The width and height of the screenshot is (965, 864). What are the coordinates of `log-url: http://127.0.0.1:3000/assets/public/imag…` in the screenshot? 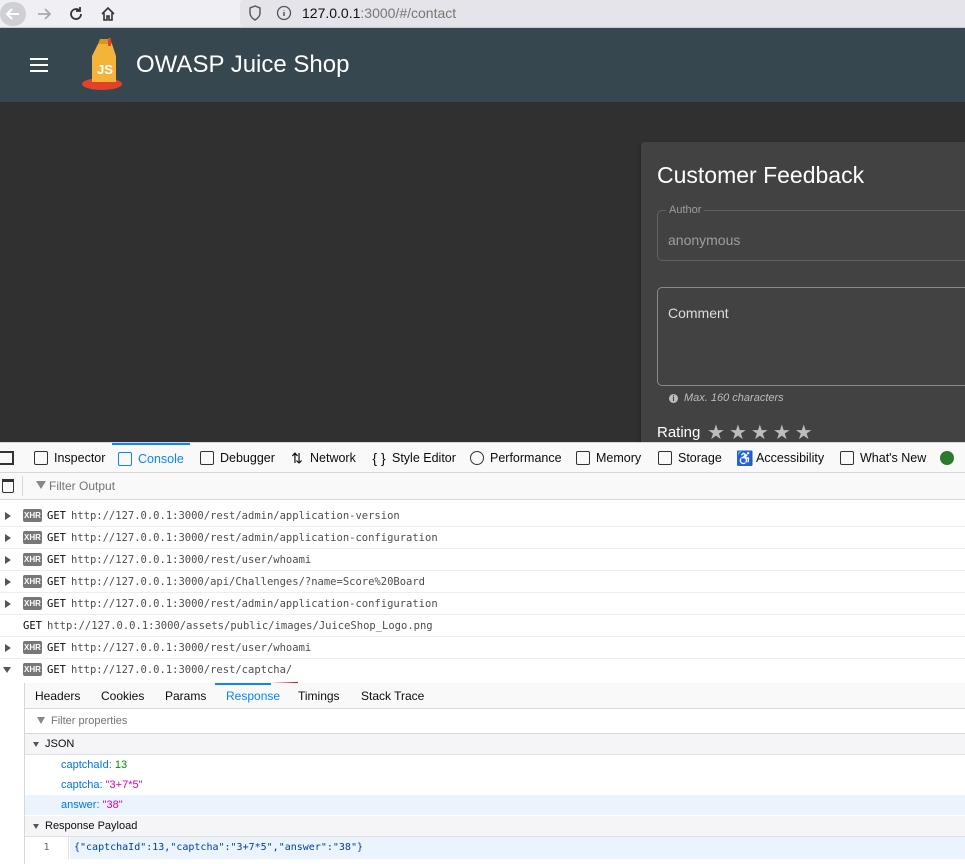 It's located at (240, 626).